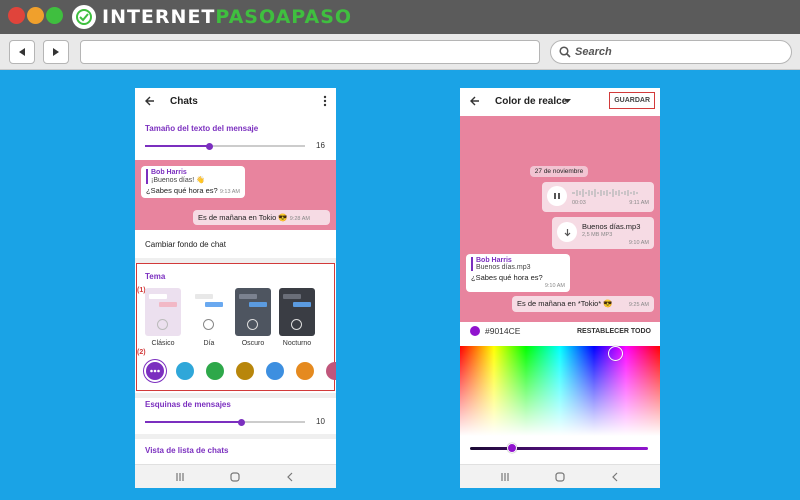 This screenshot has height=500, width=800. I want to click on message-time: 9:10 AM, so click(554, 286).